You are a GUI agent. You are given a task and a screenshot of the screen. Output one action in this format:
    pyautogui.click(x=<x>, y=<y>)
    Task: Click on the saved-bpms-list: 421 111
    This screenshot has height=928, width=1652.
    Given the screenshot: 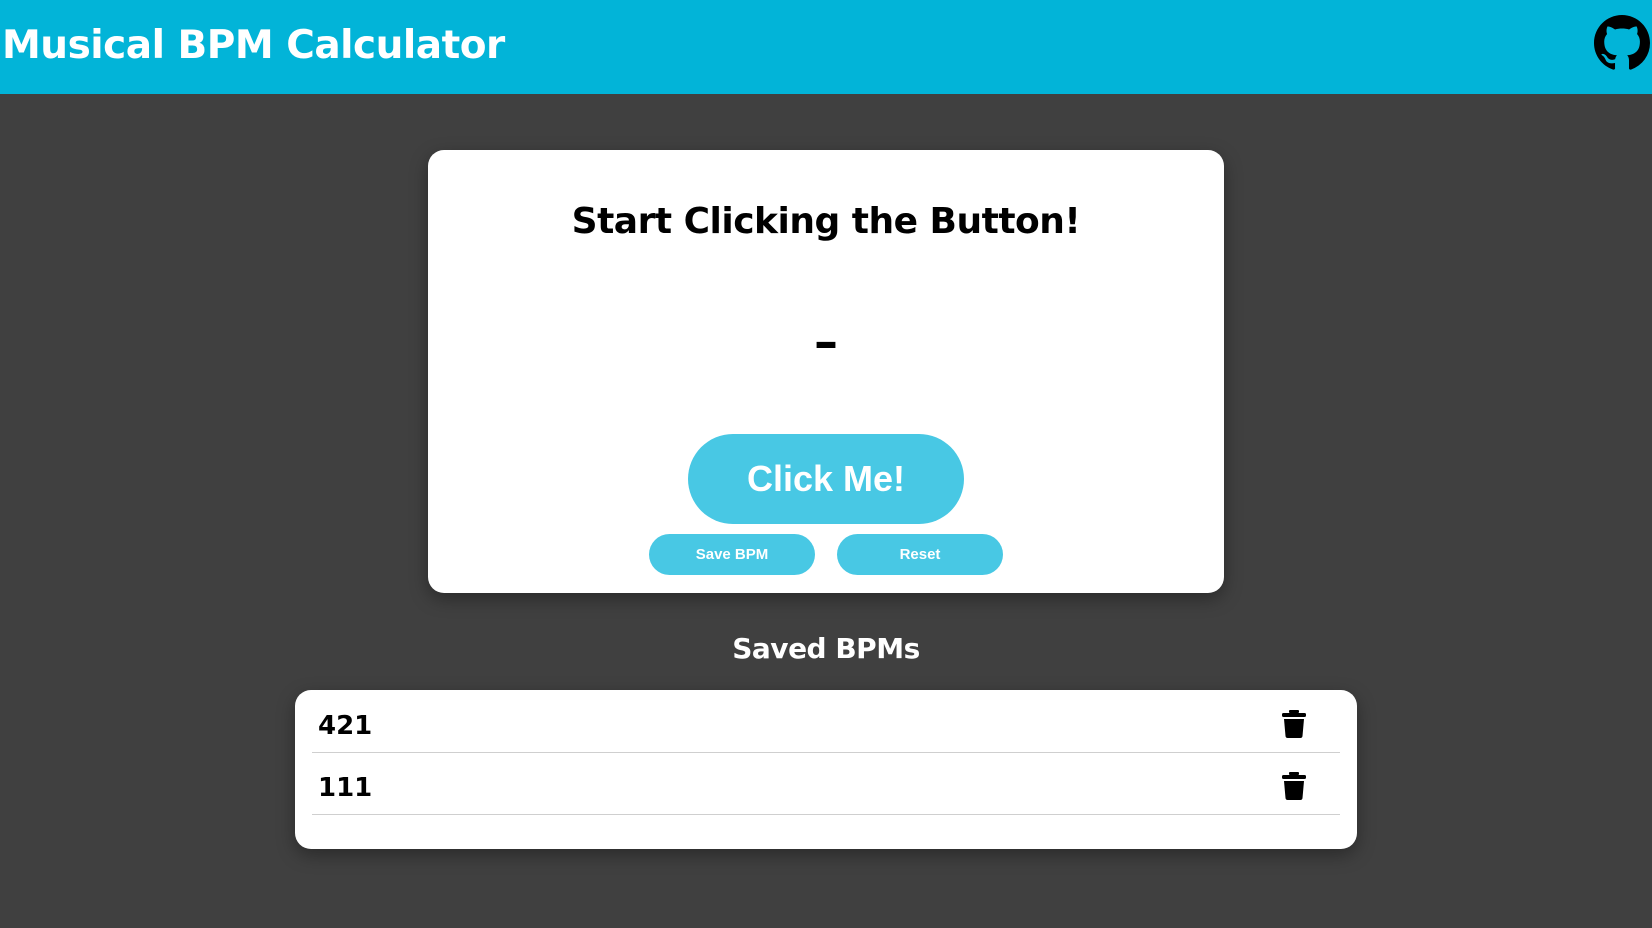 What is the action you would take?
    pyautogui.click(x=826, y=769)
    